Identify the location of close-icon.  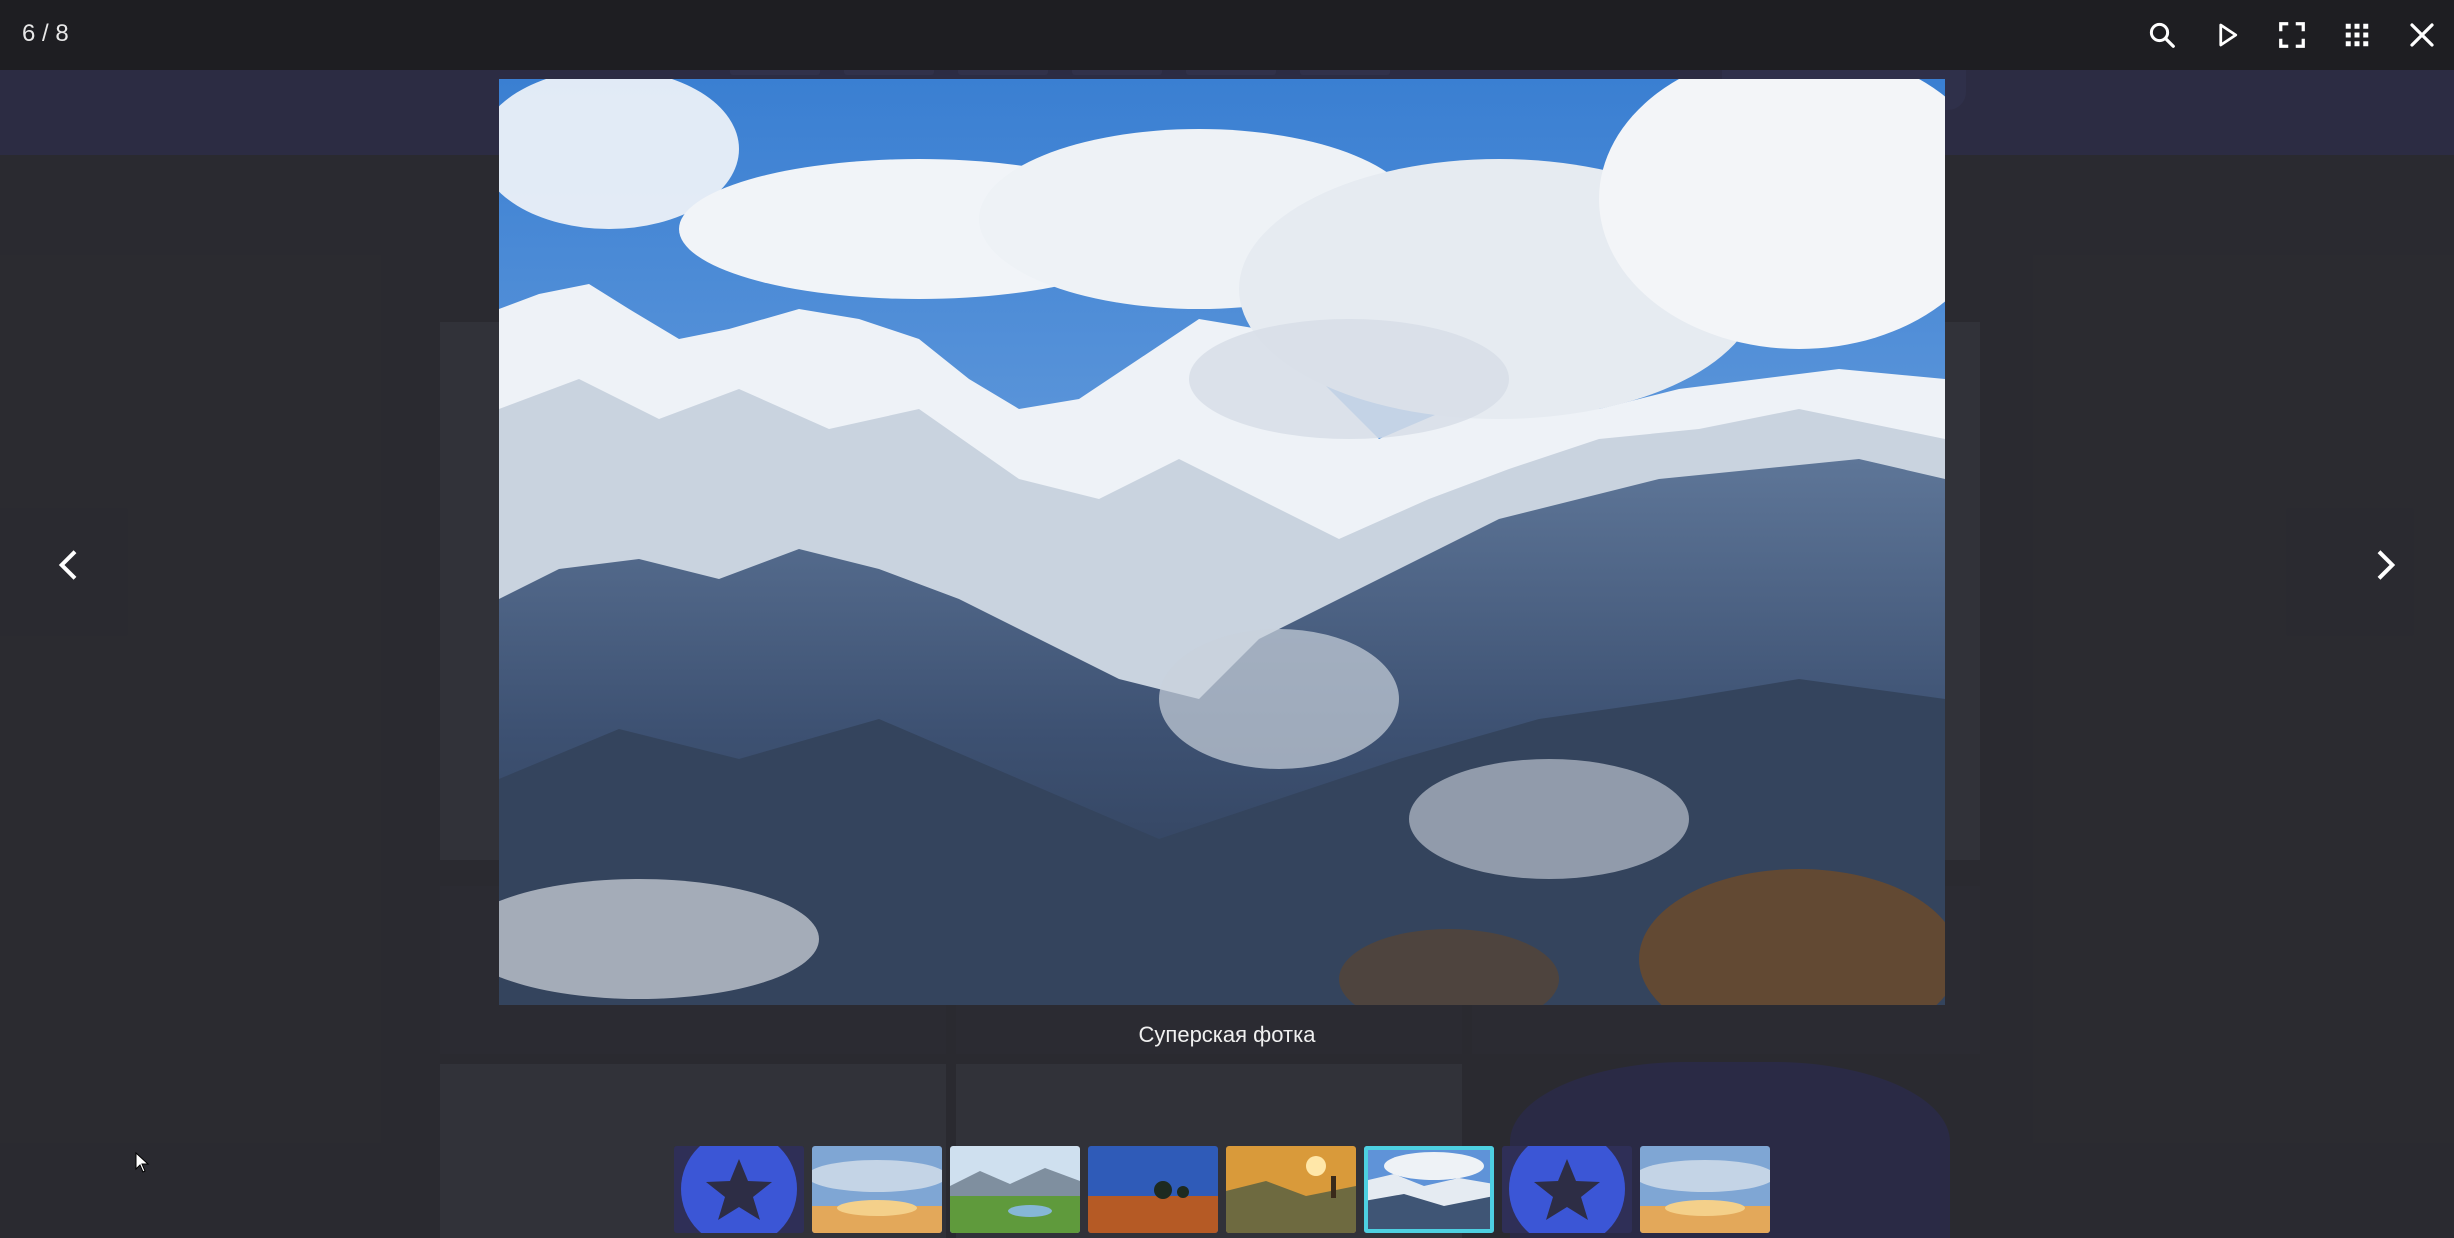
(2421, 35).